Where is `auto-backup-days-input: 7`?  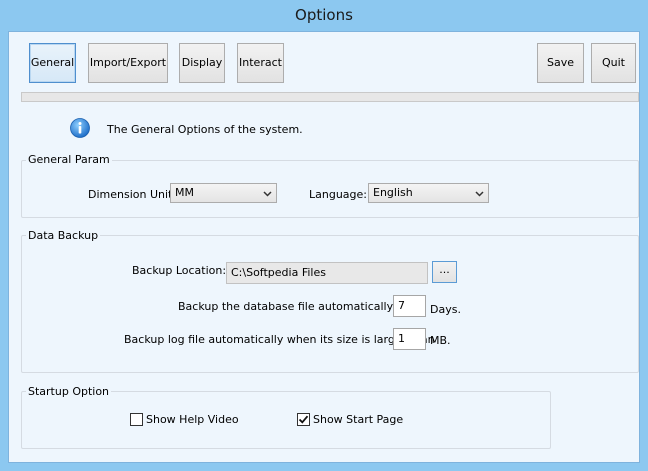 auto-backup-days-input: 7 is located at coordinates (409, 306).